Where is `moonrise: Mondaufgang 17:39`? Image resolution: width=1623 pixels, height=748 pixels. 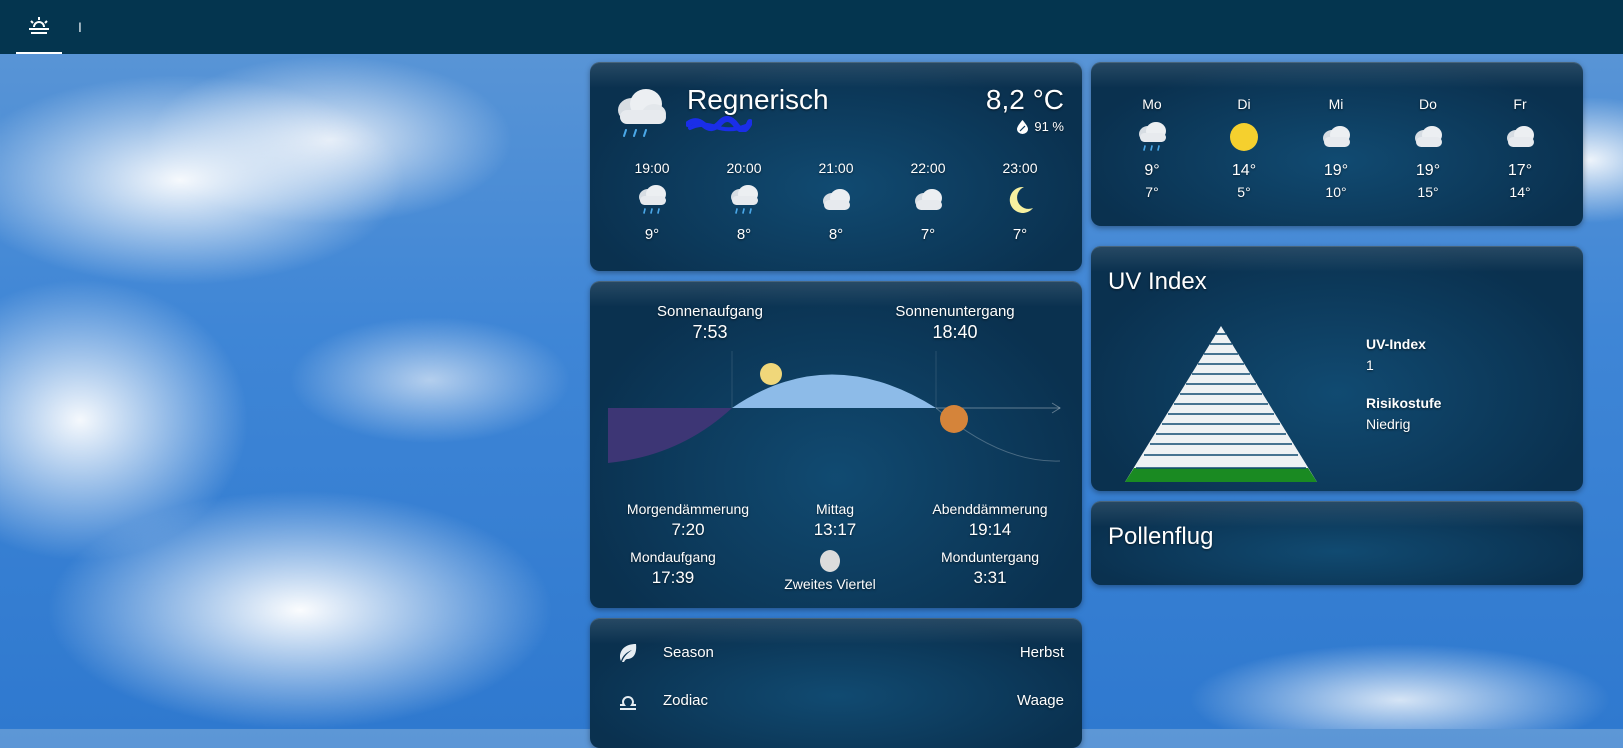
moonrise: Mondaufgang 17:39 is located at coordinates (673, 568).